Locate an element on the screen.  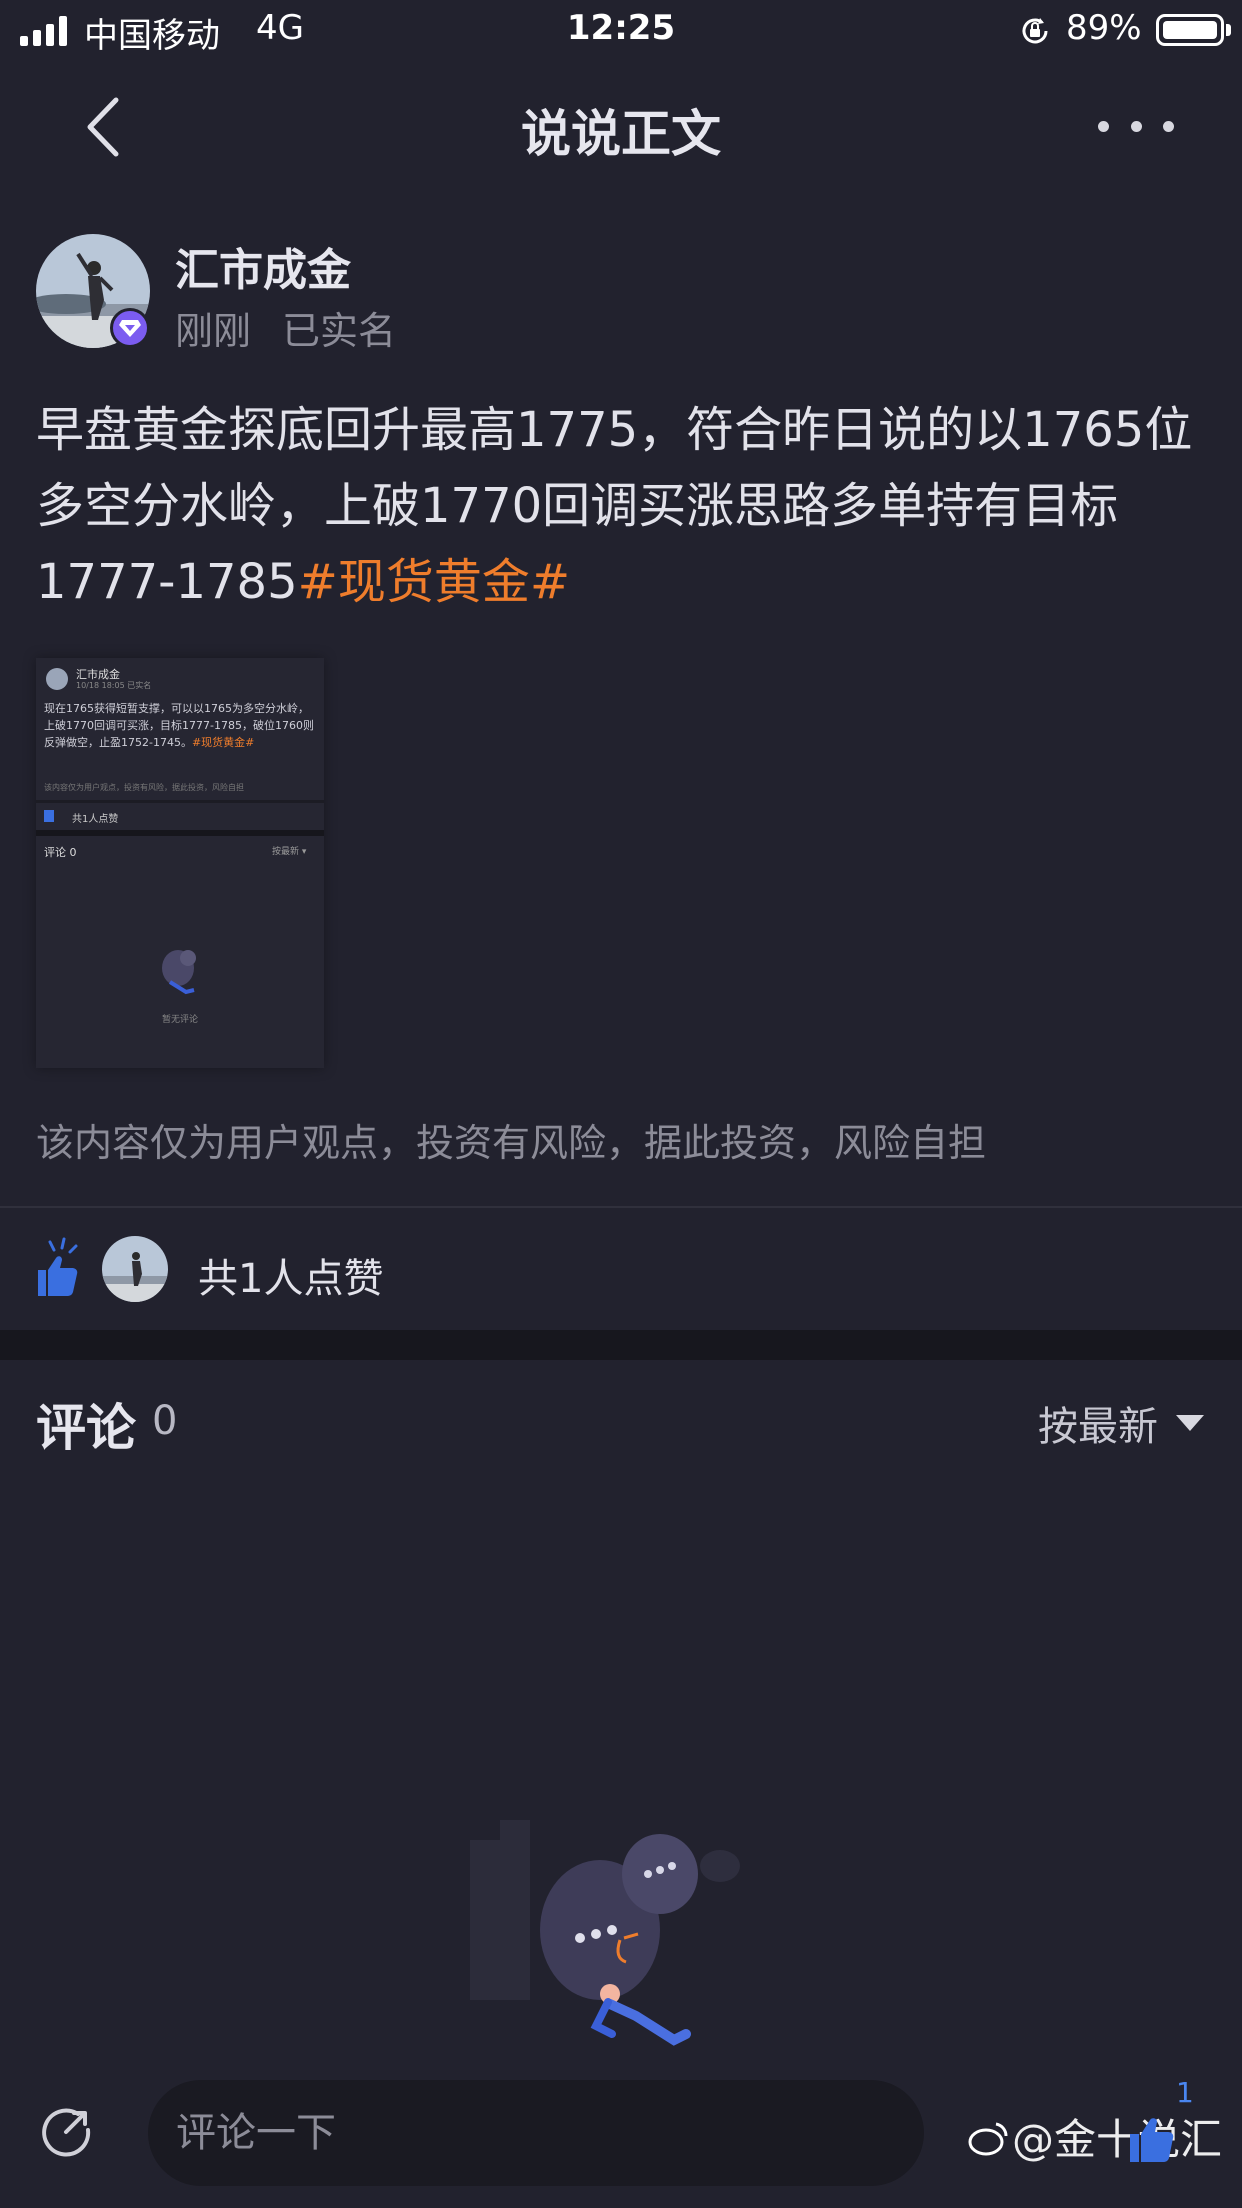
post-tag-link: #现货黄金# is located at coordinates (434, 582).